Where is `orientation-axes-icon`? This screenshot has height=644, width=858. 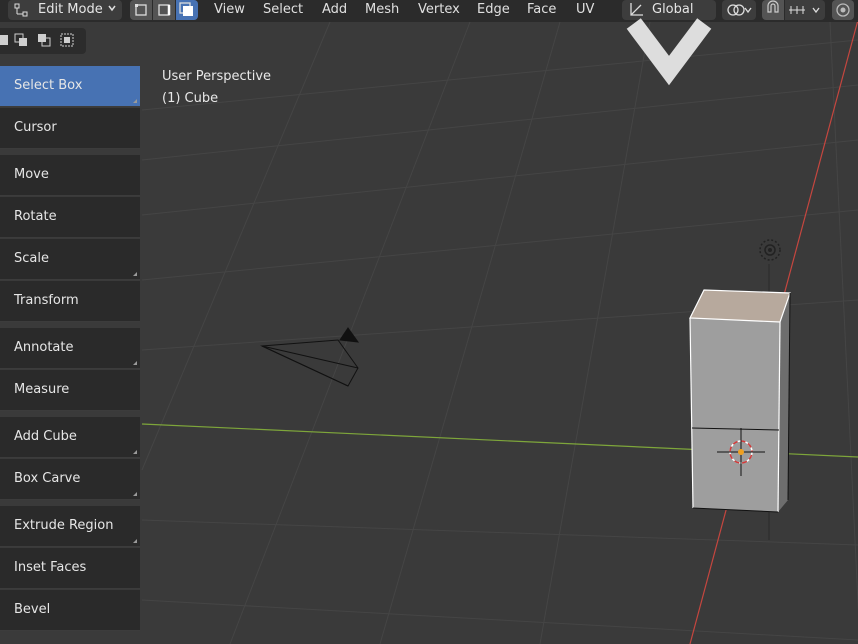
orientation-axes-icon is located at coordinates (636, 9).